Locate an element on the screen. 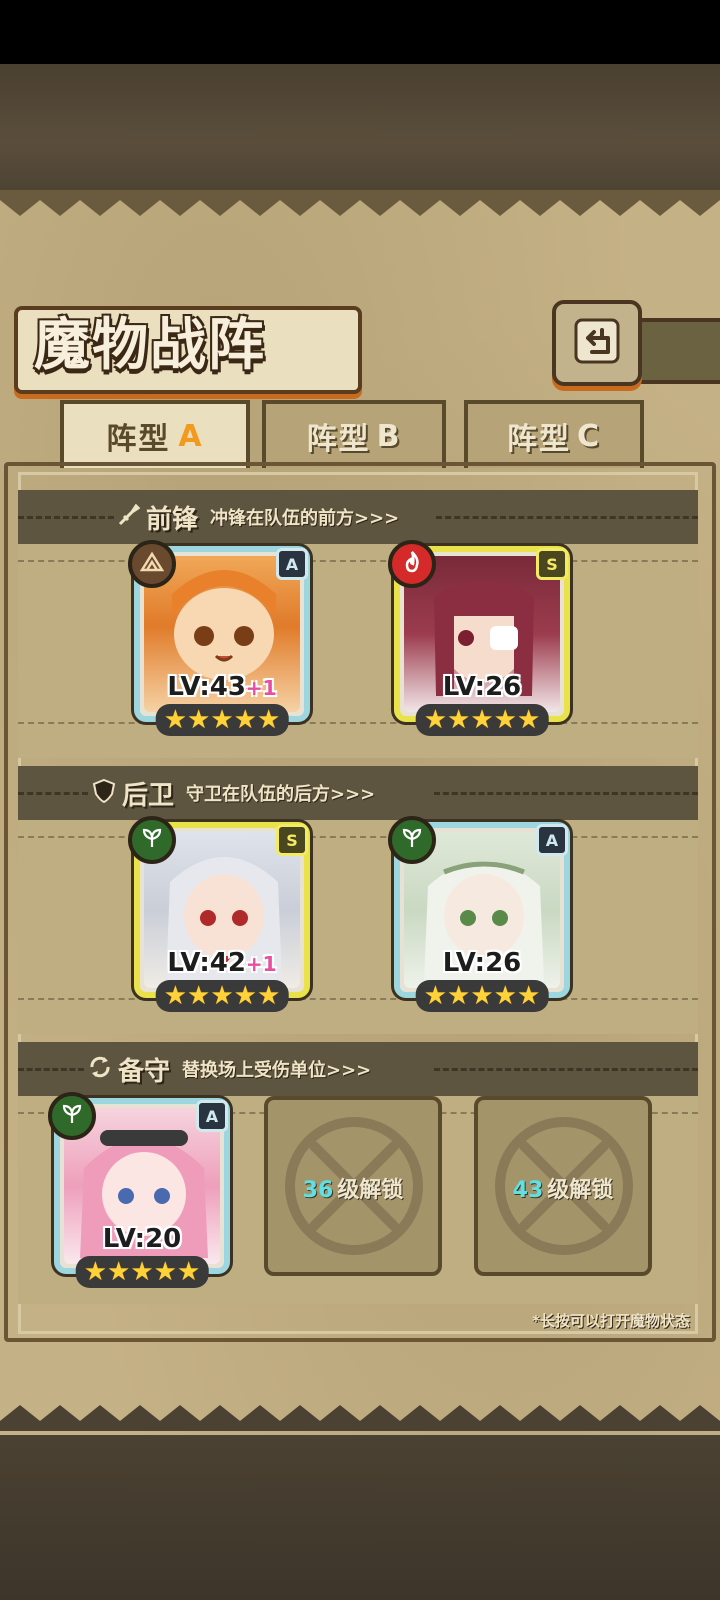 The image size is (720, 1600). back-button is located at coordinates (597, 343).